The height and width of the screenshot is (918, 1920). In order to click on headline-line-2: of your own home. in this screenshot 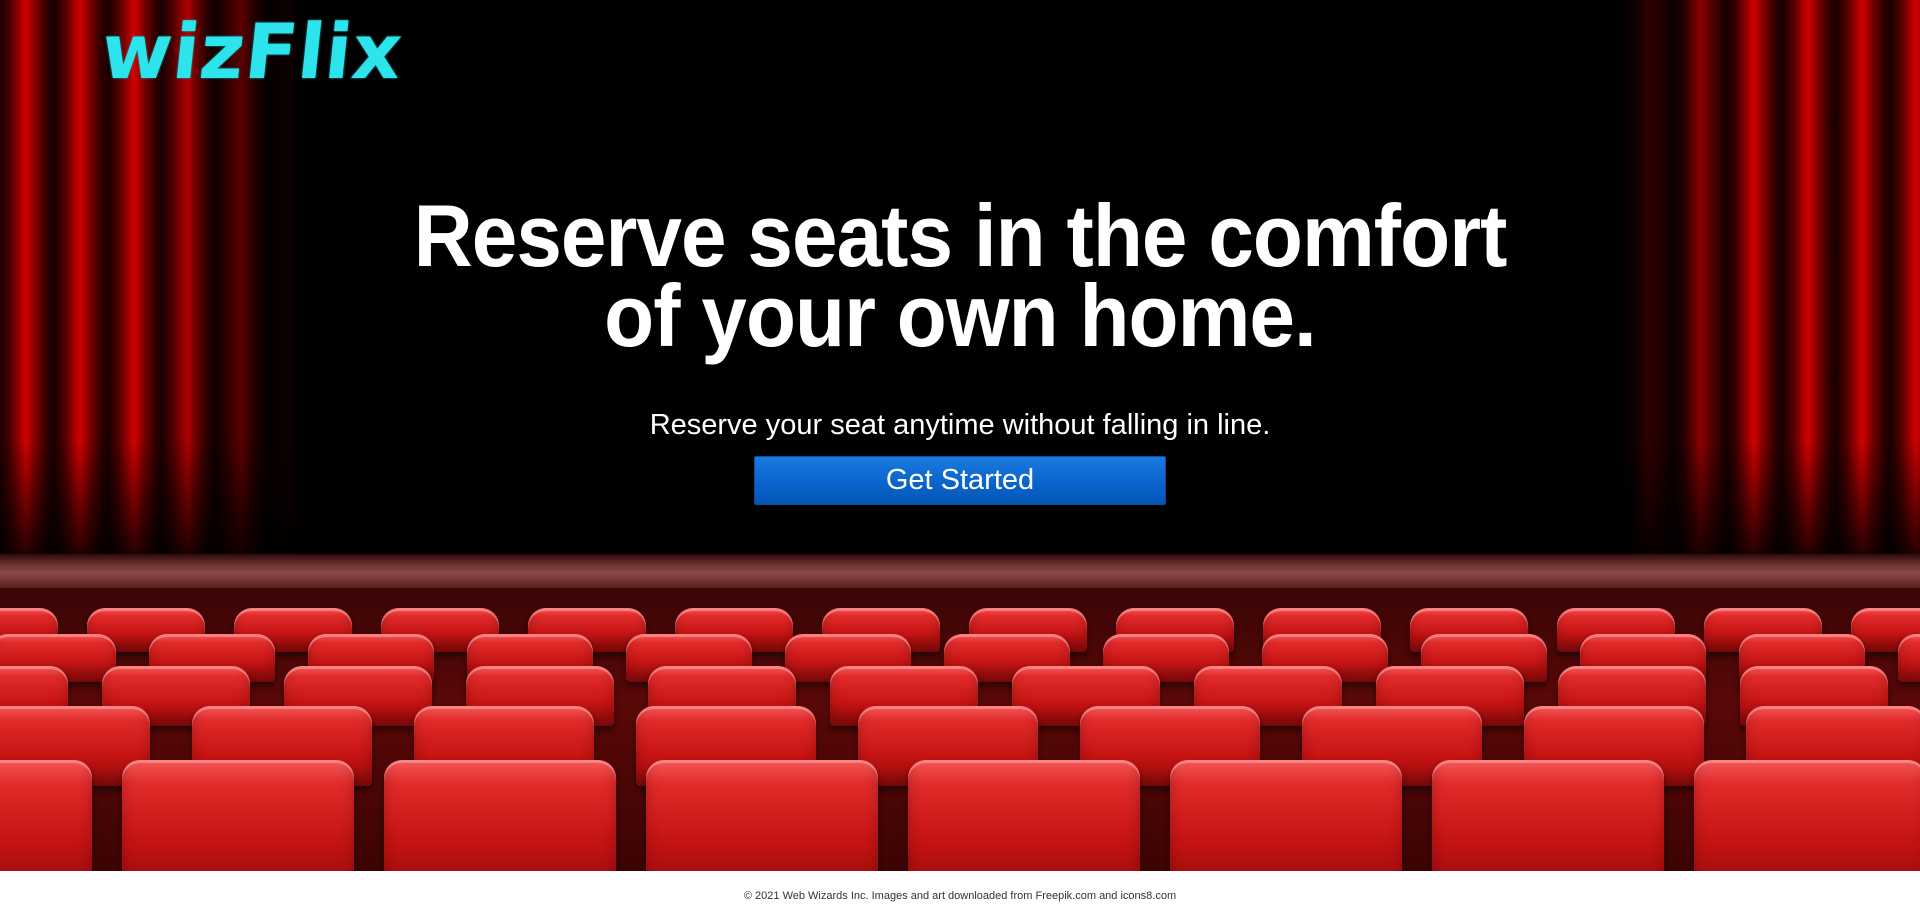, I will do `click(960, 315)`.